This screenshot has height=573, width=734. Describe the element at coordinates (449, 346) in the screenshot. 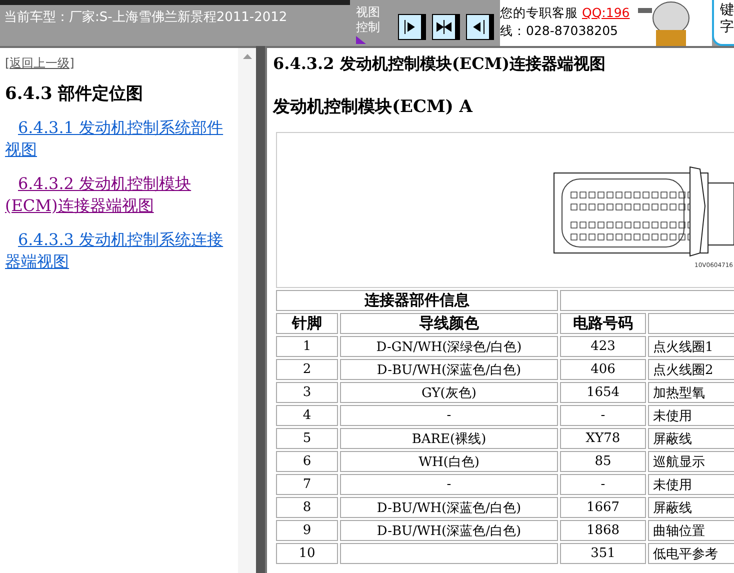

I see `table-cell: D-GN/WH(深绿色/白色)` at that location.